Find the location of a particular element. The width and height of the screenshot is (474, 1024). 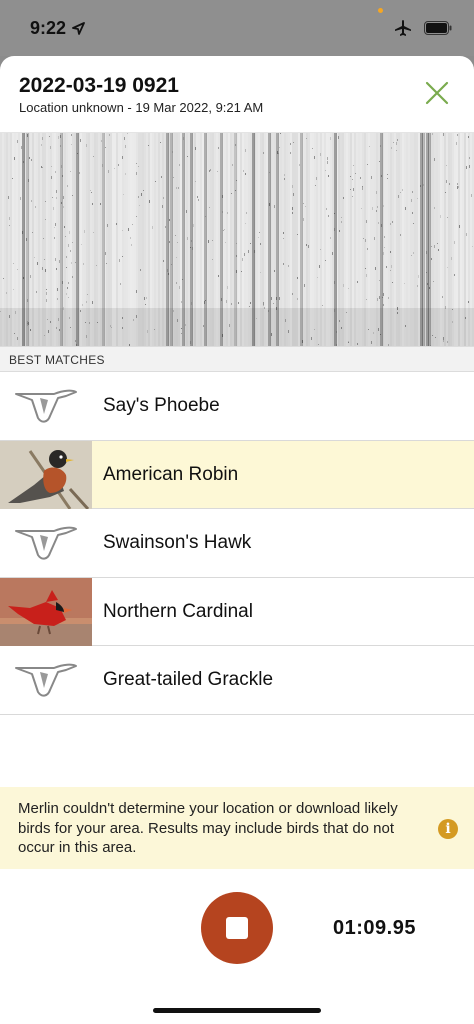

match-row-swainsons-hawk: Swainson's Hawk is located at coordinates (237, 543).